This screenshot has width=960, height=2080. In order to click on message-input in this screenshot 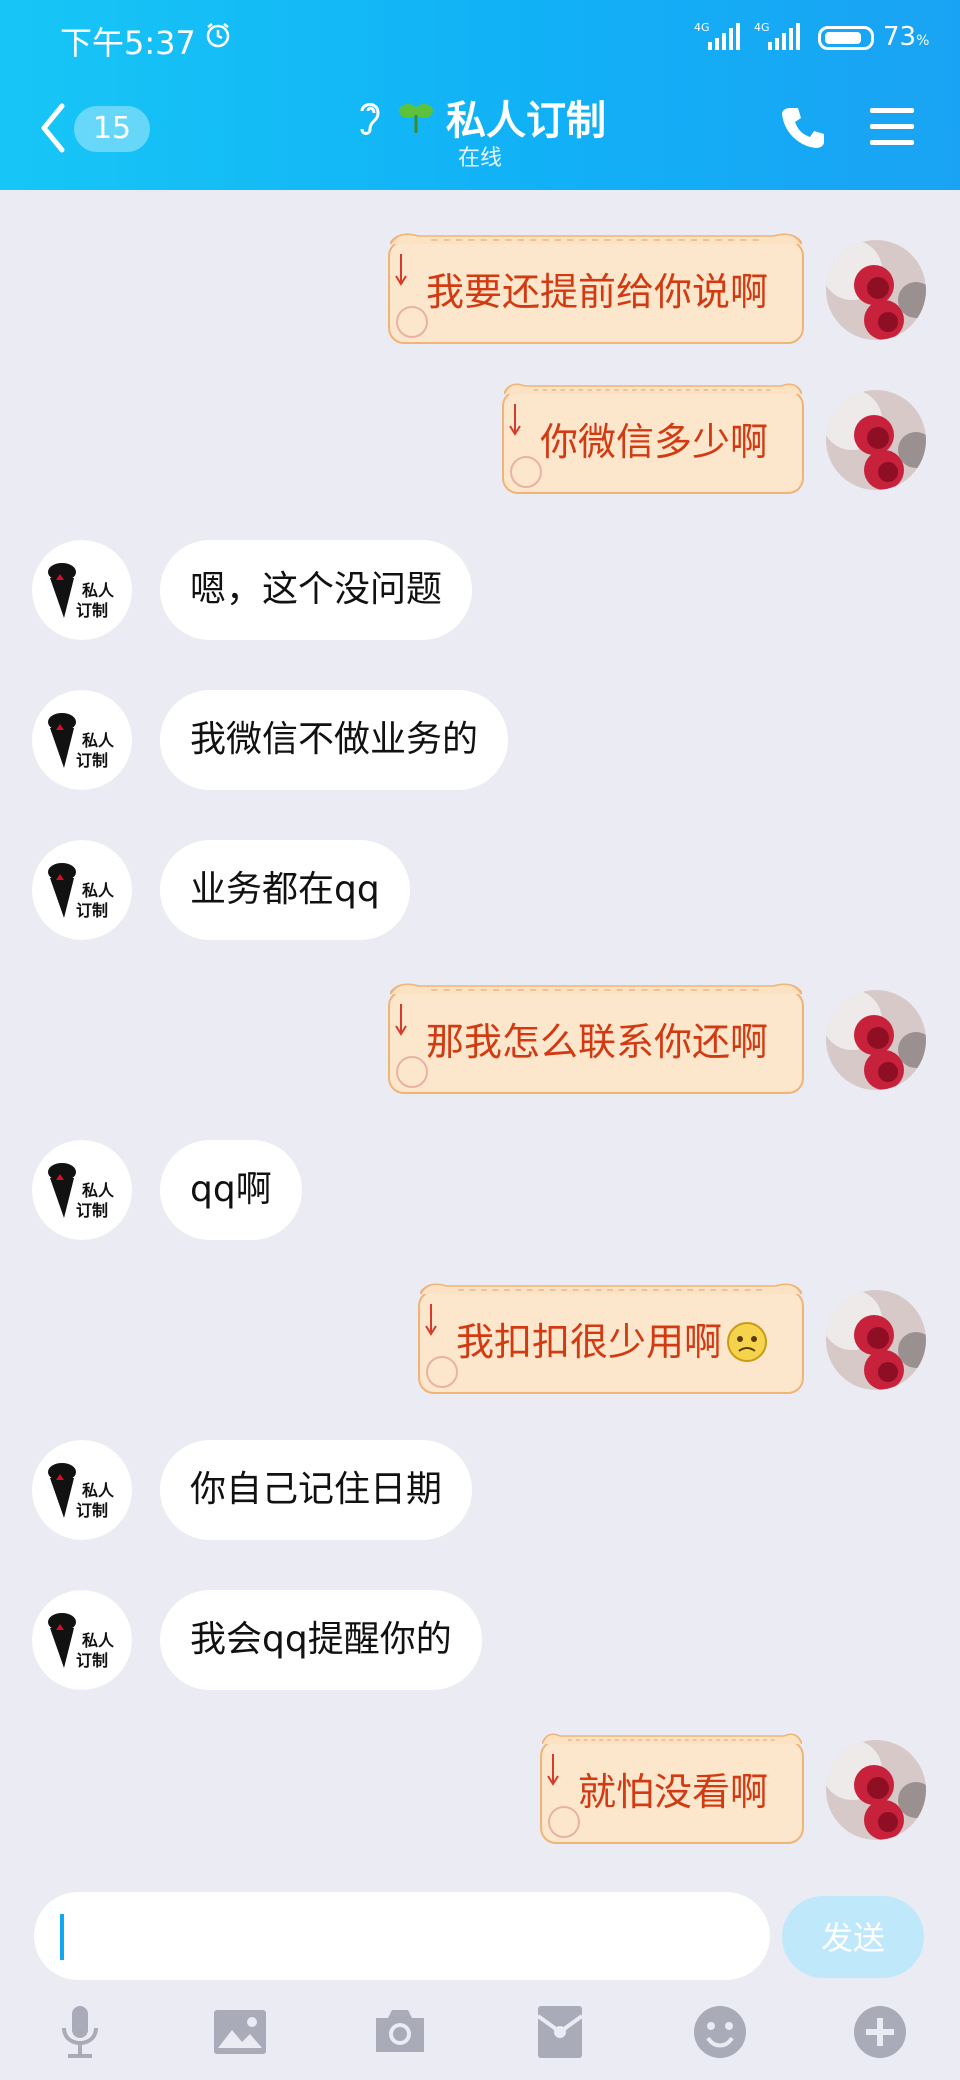, I will do `click(402, 1936)`.